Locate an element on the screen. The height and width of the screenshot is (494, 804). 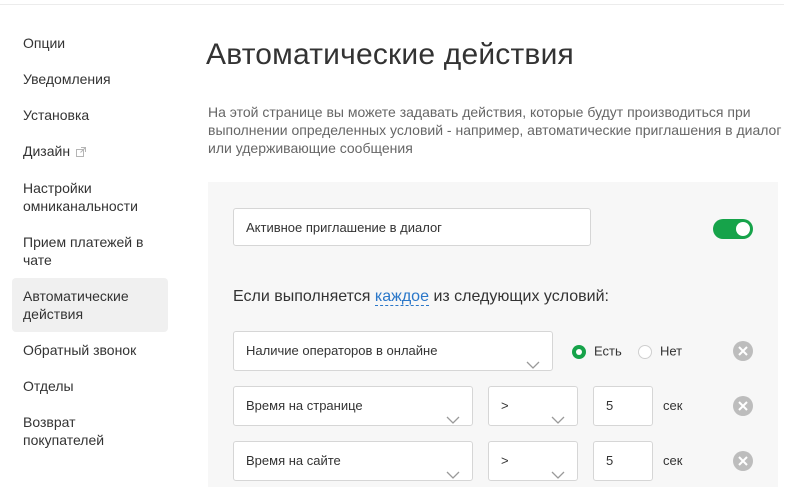
sidebar-item-installation: Установка is located at coordinates (90, 115).